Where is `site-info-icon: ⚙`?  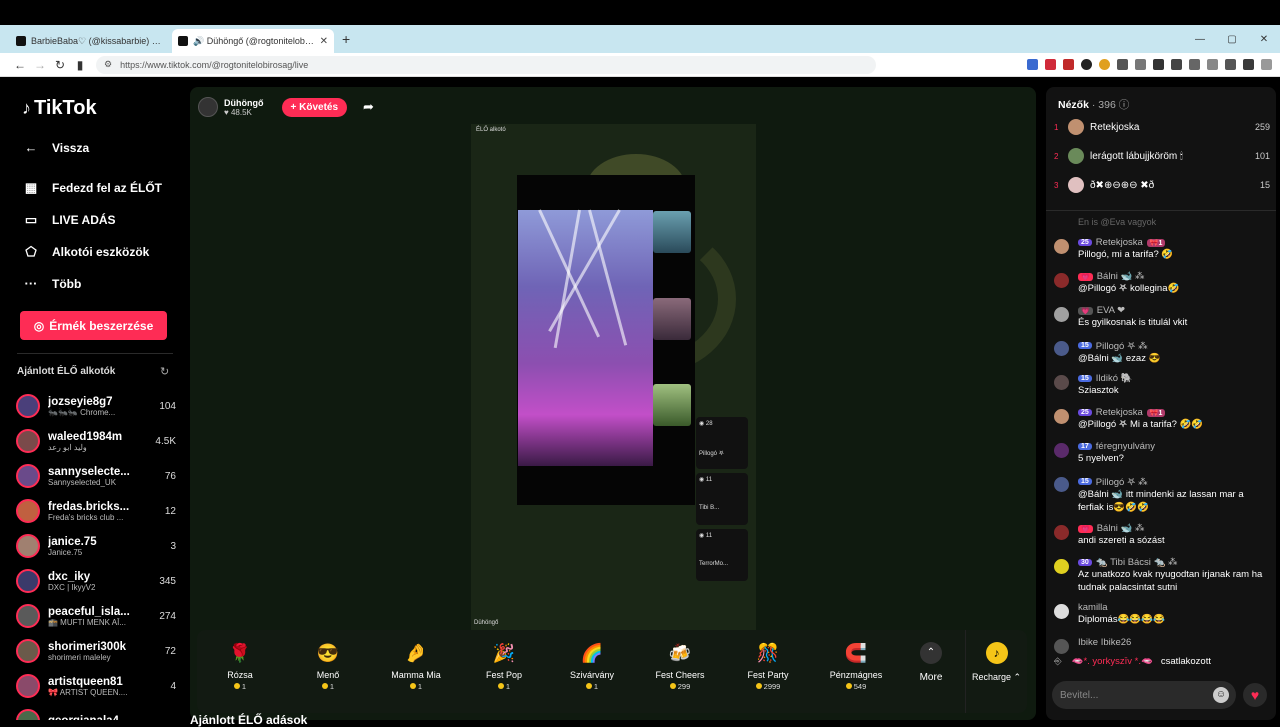 site-info-icon: ⚙ is located at coordinates (108, 64).